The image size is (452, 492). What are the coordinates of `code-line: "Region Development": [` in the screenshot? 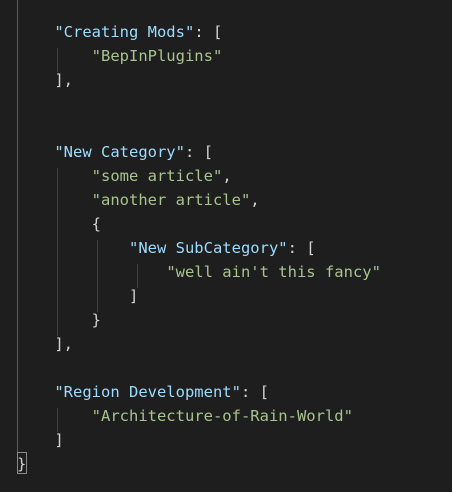 It's located at (143, 392).